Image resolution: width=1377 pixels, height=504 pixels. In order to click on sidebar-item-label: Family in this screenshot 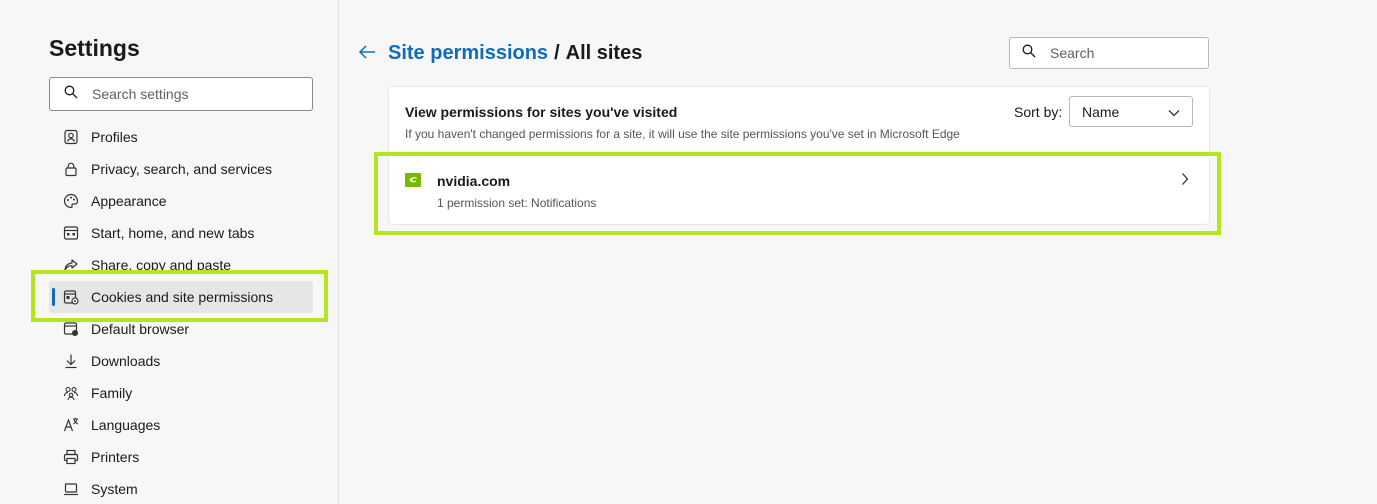, I will do `click(112, 393)`.